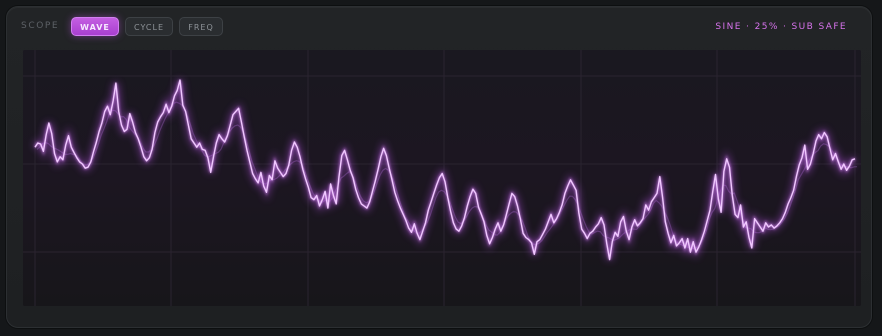 The width and height of the screenshot is (882, 336). What do you see at coordinates (201, 26) in the screenshot?
I see `tab-freq: FREQ` at bounding box center [201, 26].